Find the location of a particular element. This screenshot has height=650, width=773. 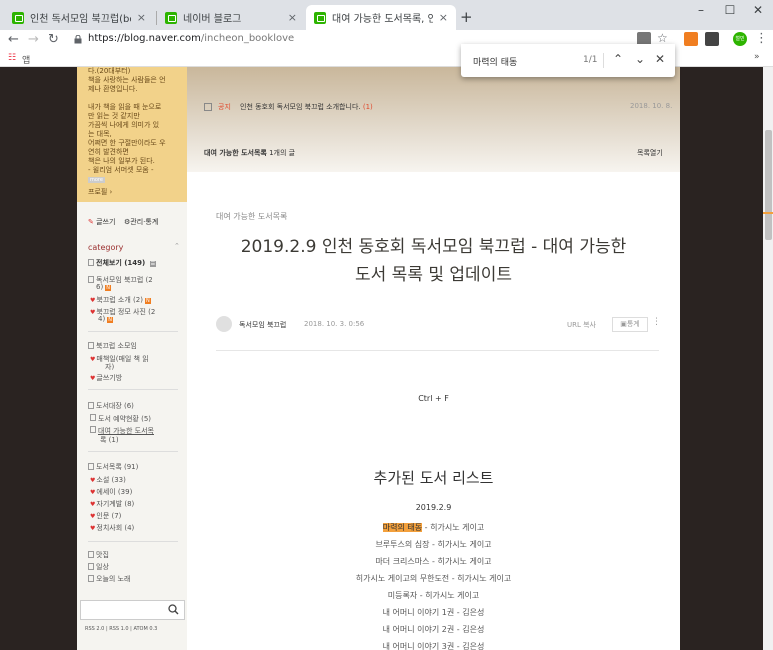

window-close-icon: ✕ is located at coordinates (758, 10).